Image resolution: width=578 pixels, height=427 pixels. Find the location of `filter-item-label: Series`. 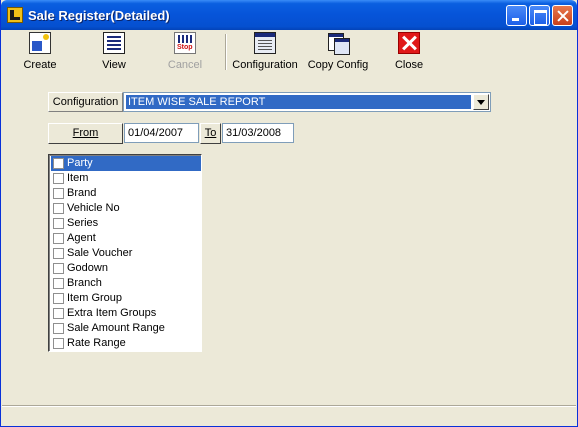

filter-item-label: Series is located at coordinates (83, 223).